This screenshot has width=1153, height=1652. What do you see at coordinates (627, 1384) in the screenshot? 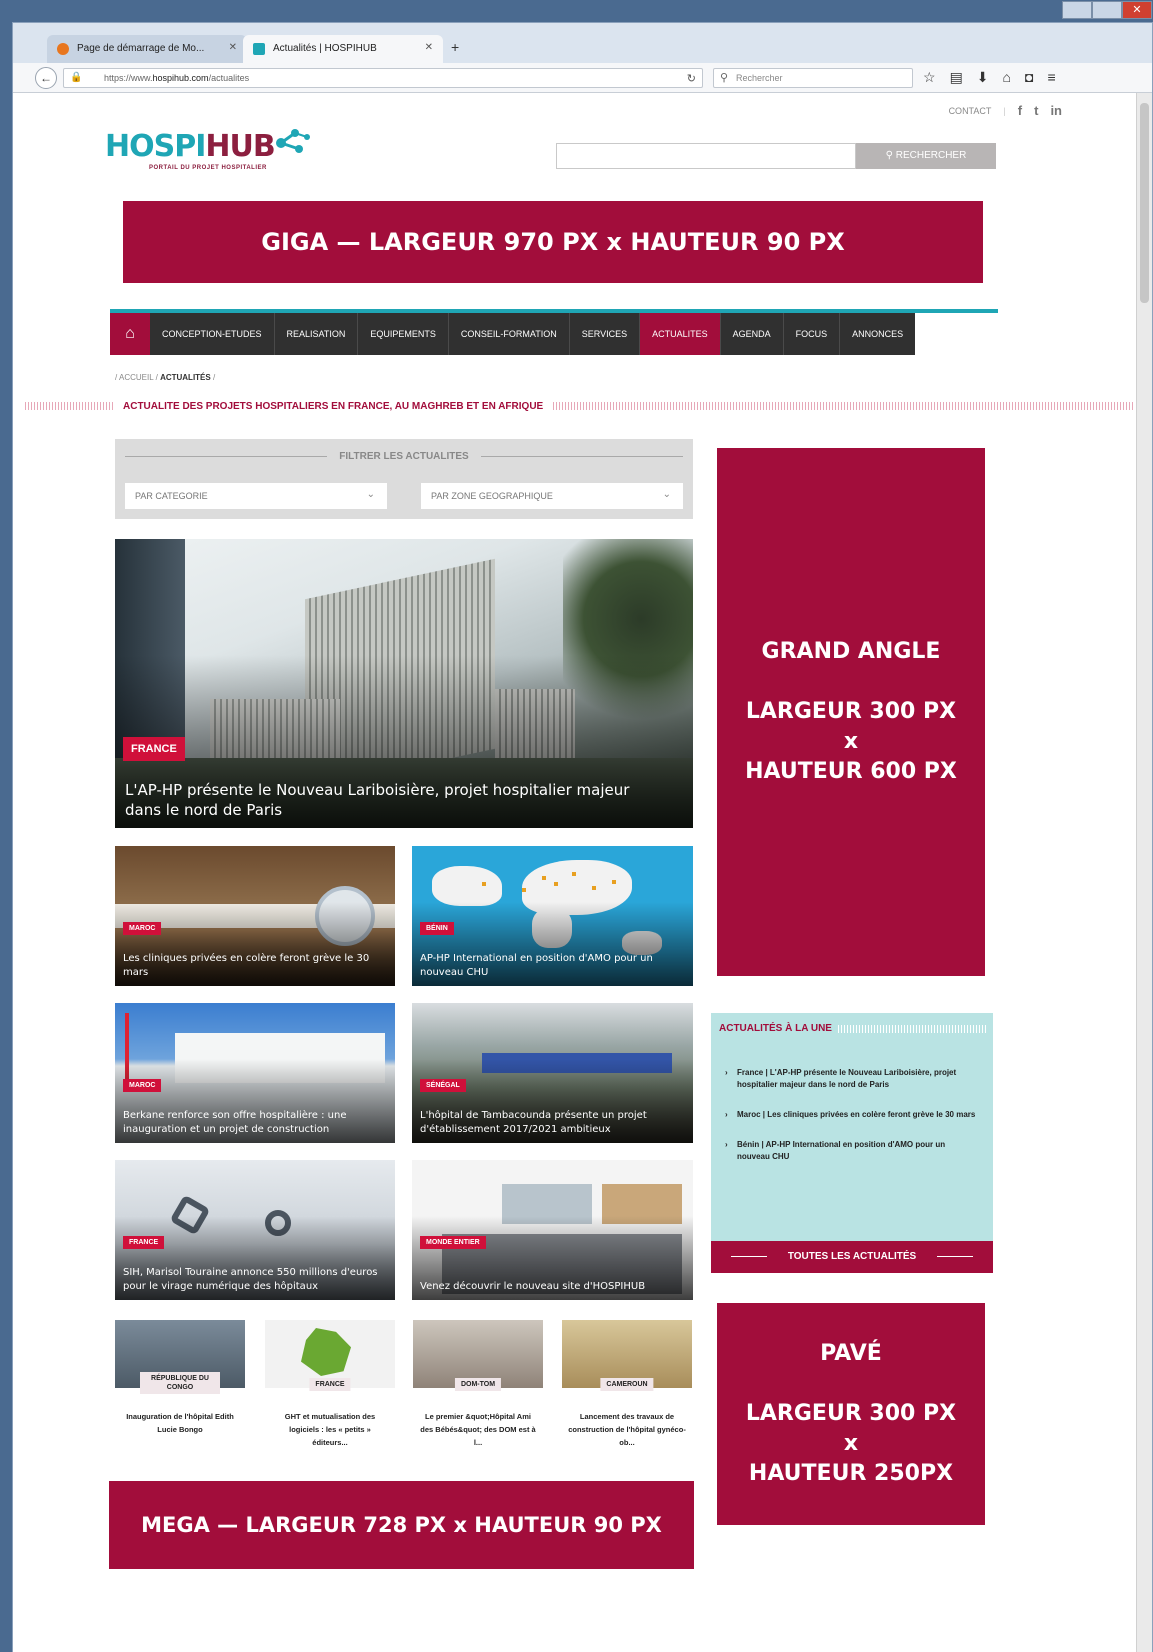
I see `country-badge: CAMEROUN` at bounding box center [627, 1384].